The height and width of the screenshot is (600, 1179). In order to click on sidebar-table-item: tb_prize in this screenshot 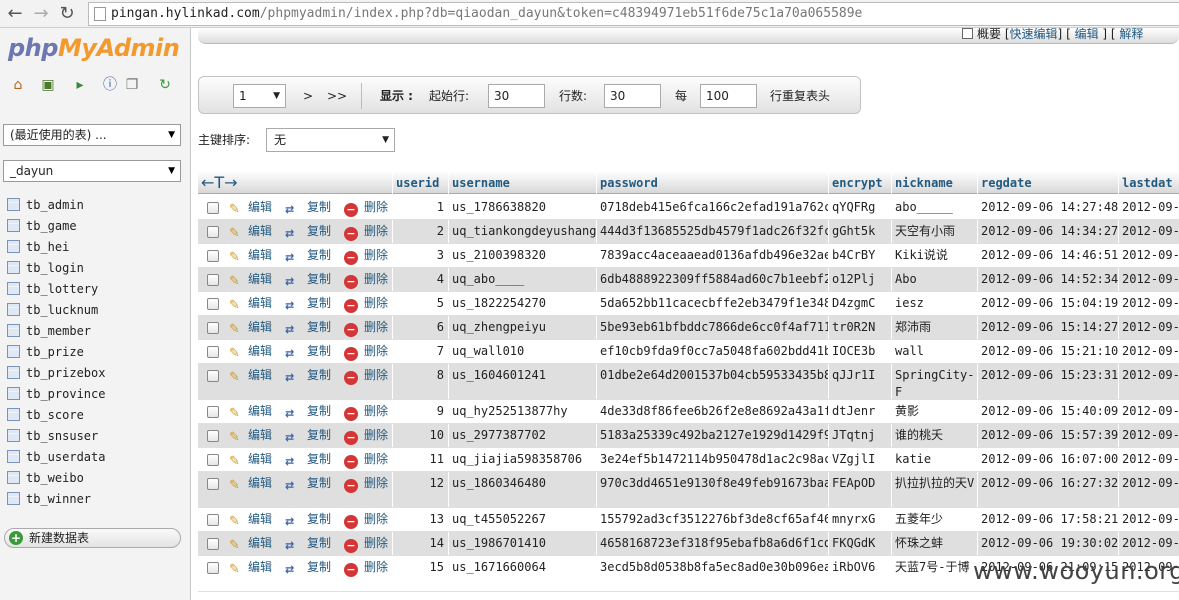, I will do `click(45, 353)`.